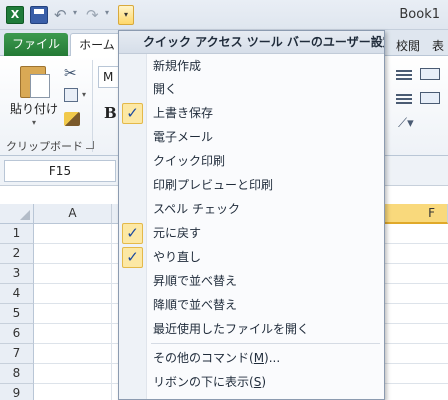 The width and height of the screenshot is (448, 400). I want to click on row-header: 1, so click(17, 234).